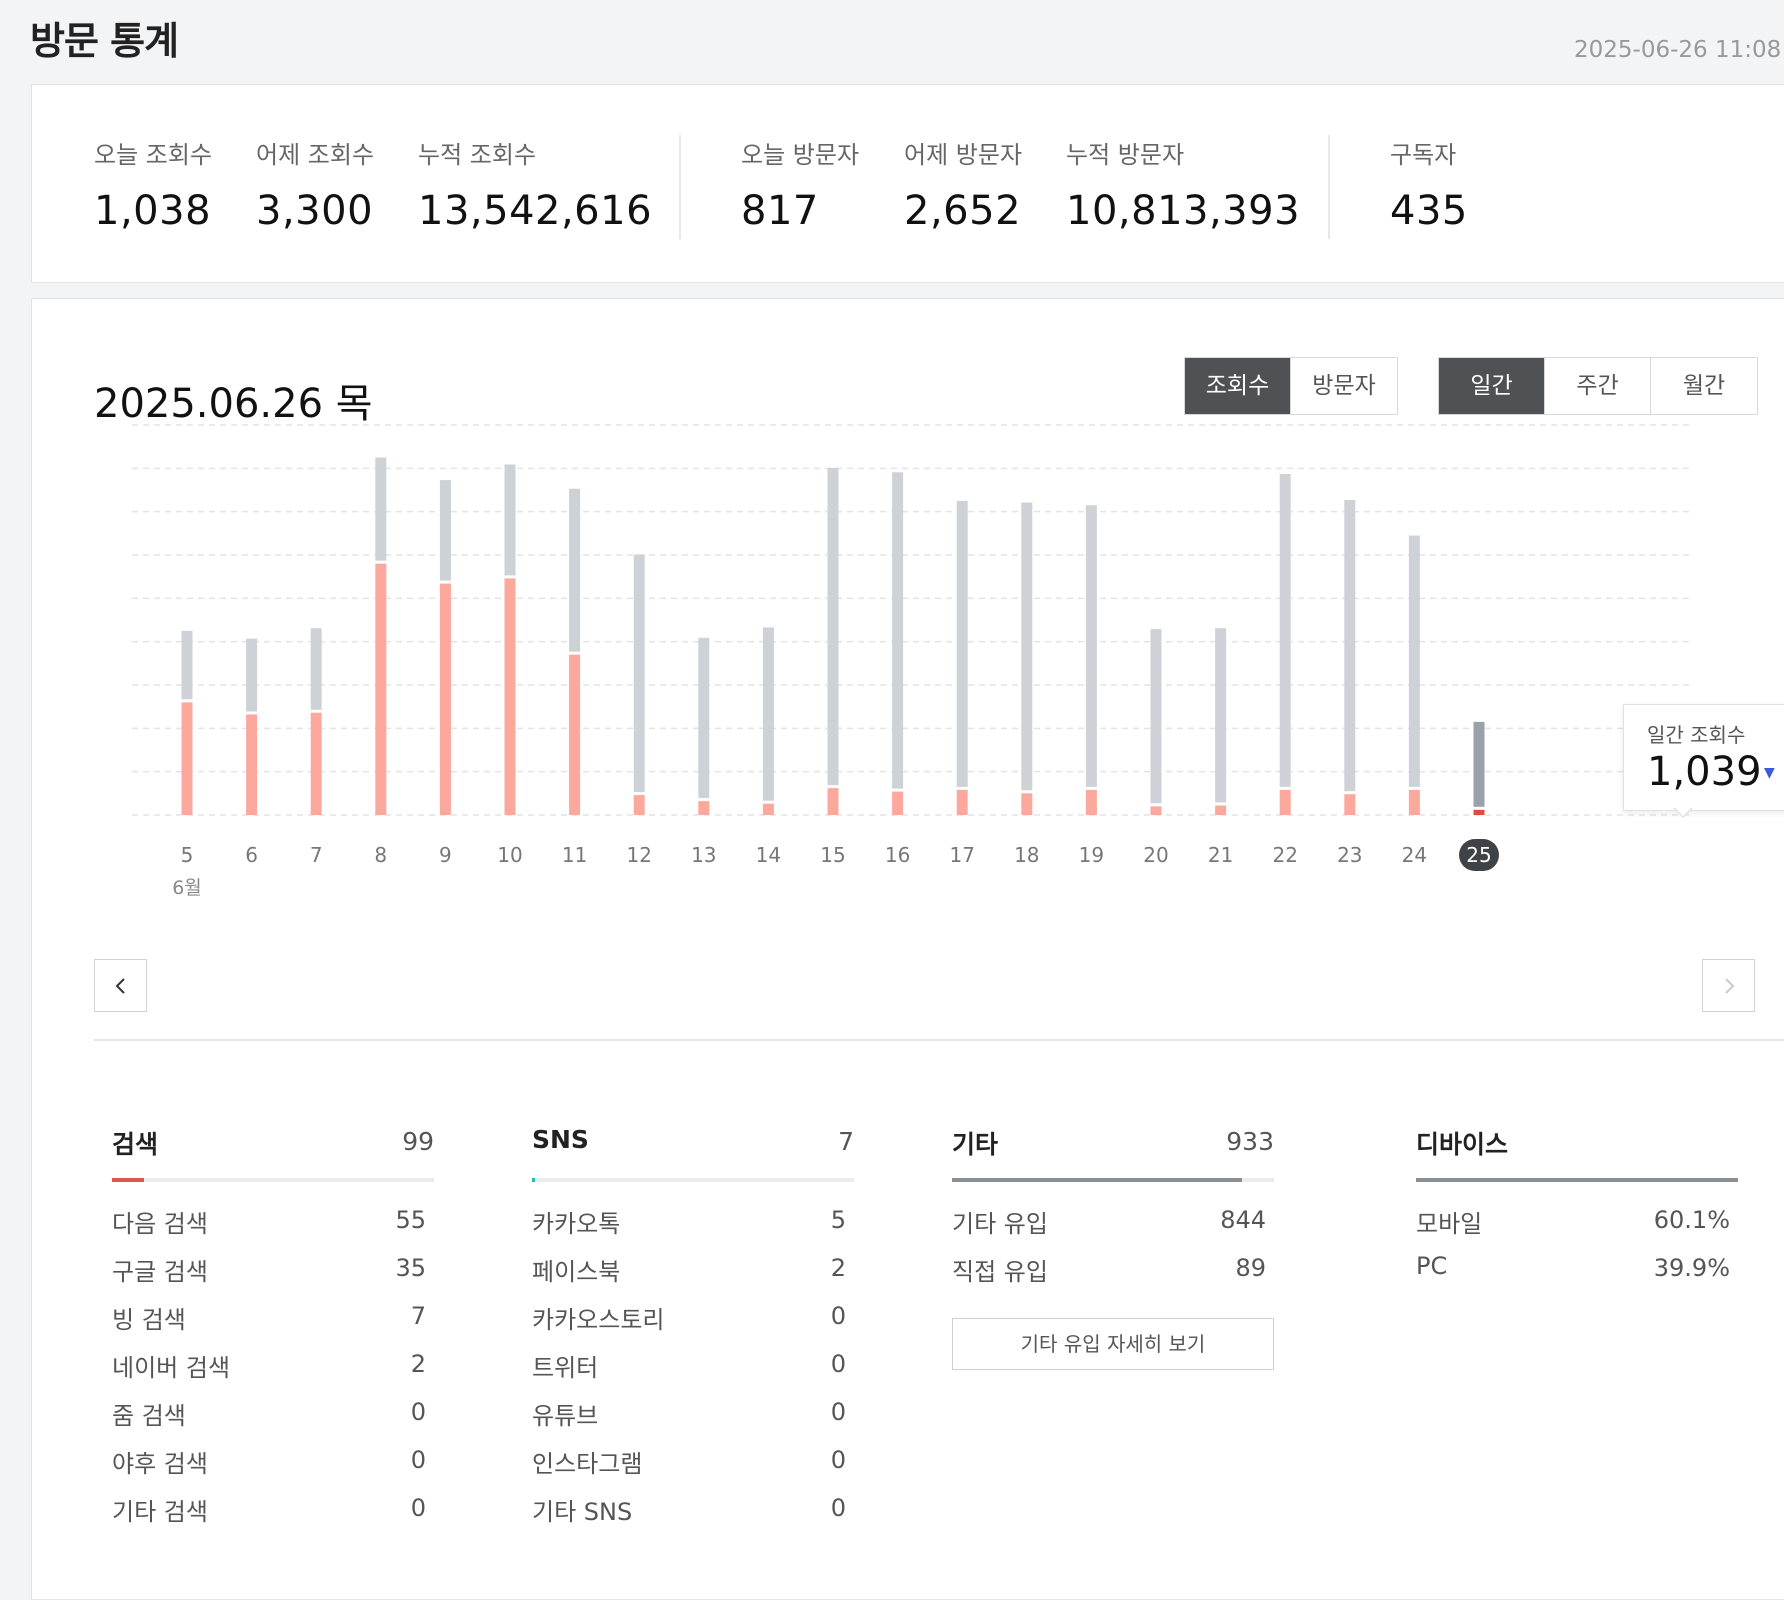 The width and height of the screenshot is (1784, 1600). Describe the element at coordinates (171, 1368) in the screenshot. I see `item-label: 네이버 검색` at that location.